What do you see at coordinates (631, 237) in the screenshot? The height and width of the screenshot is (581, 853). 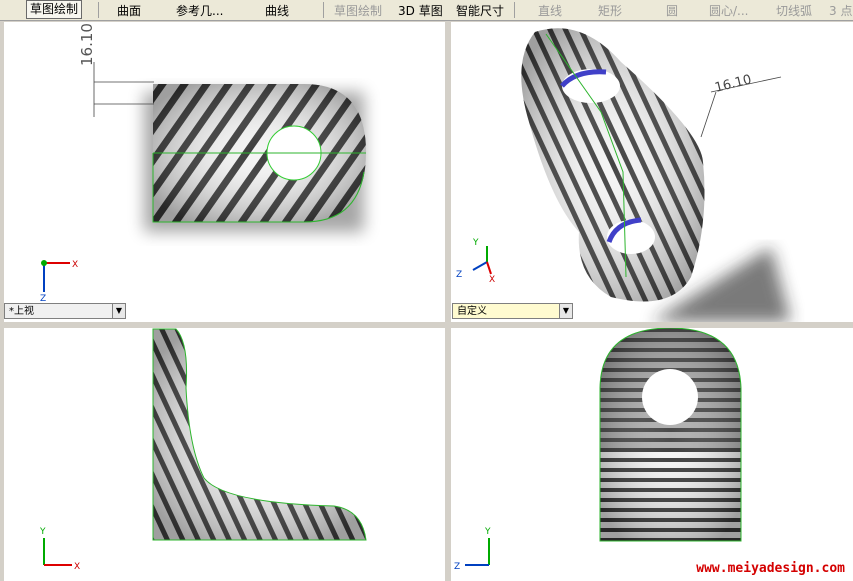 I see `part-hole-lower` at bounding box center [631, 237].